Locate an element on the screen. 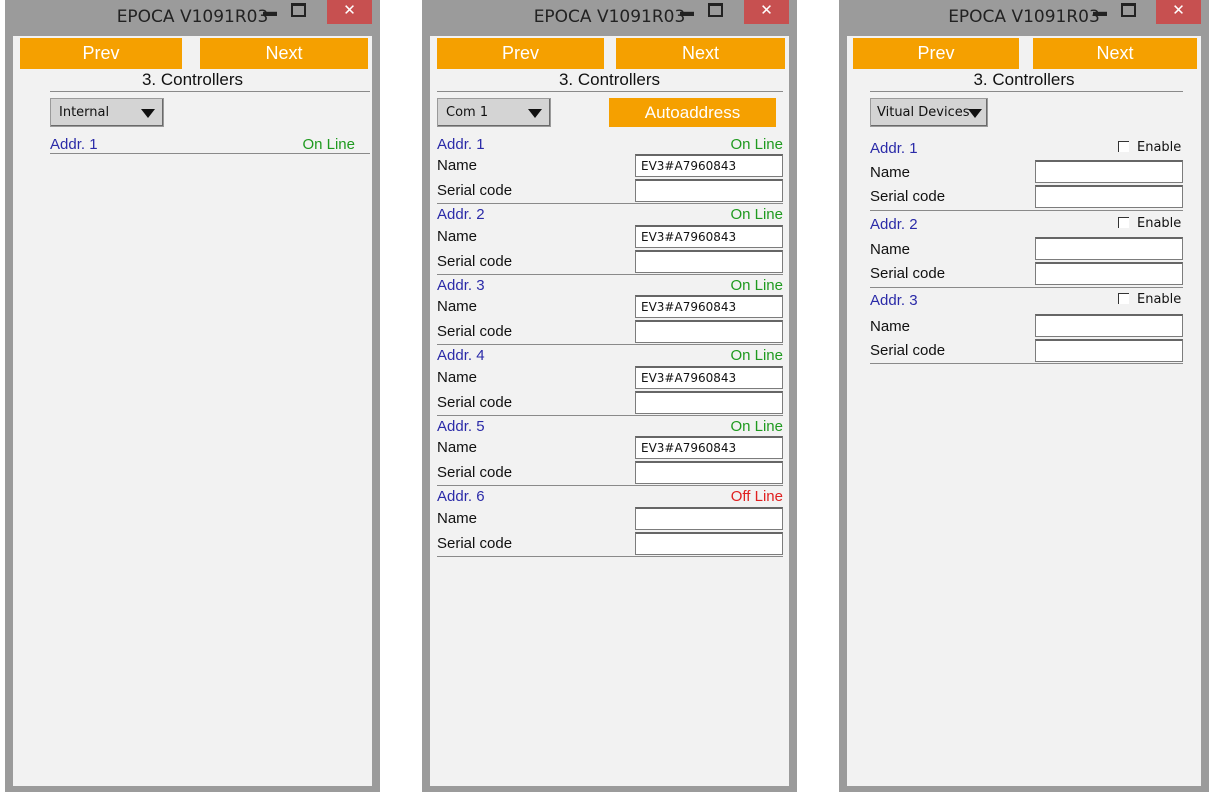  port-select: Com 1 is located at coordinates (494, 112).